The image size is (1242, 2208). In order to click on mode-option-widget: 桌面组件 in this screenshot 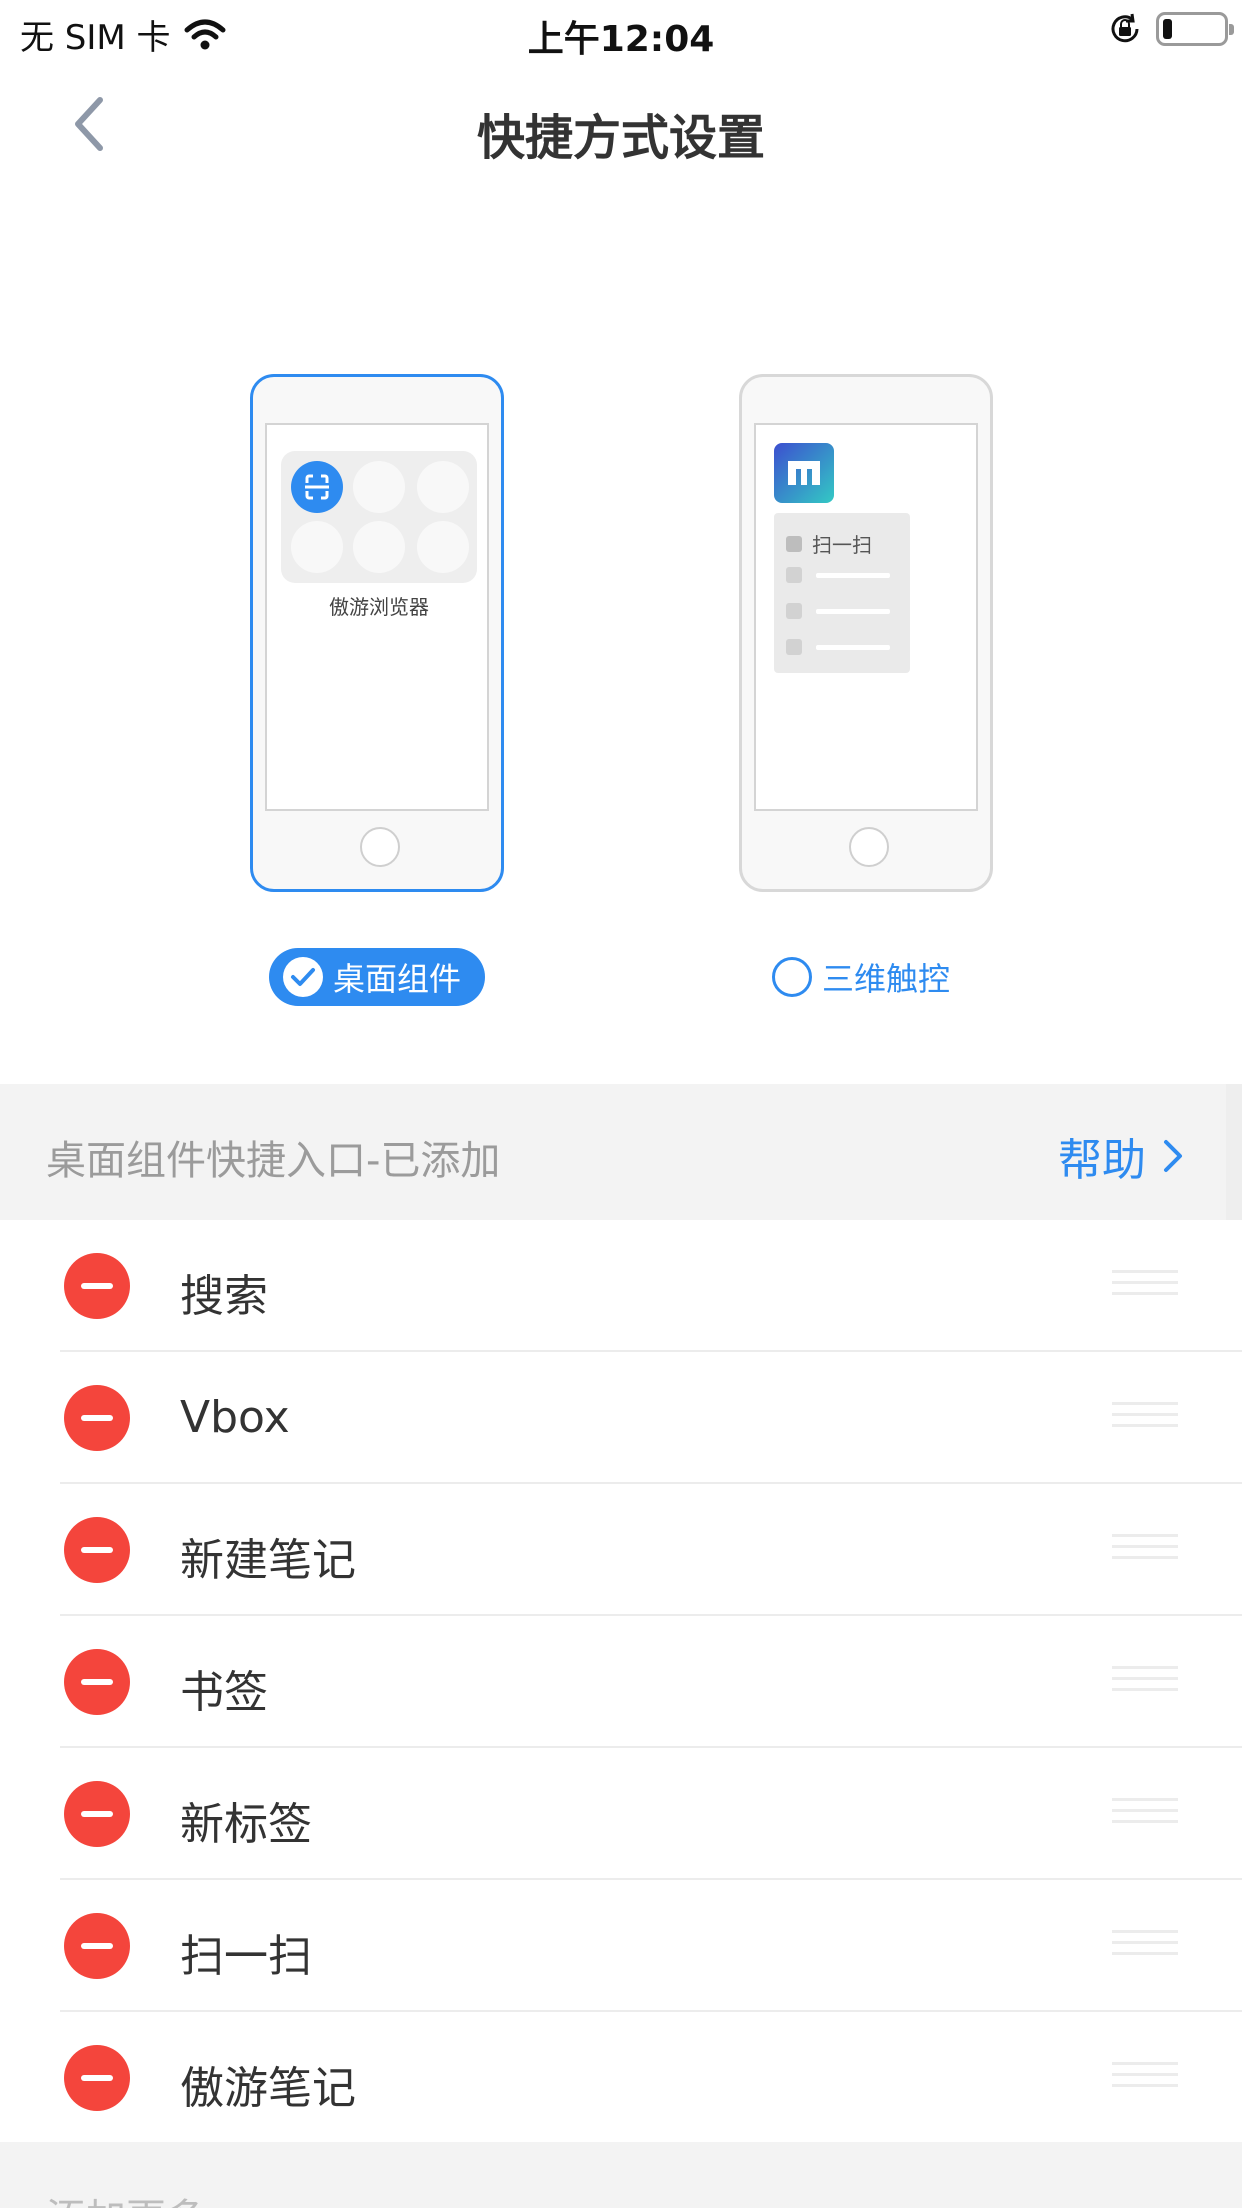, I will do `click(377, 977)`.